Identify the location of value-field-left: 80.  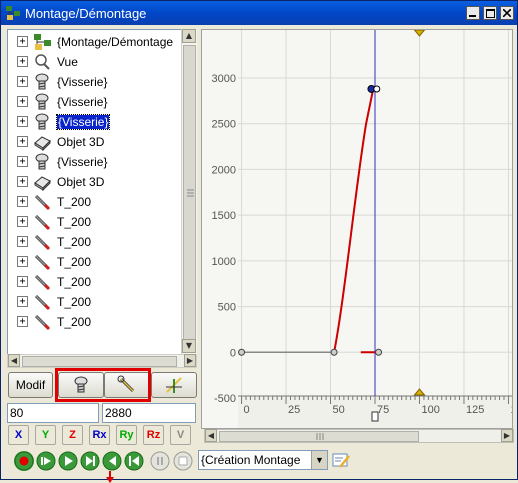
(53, 413).